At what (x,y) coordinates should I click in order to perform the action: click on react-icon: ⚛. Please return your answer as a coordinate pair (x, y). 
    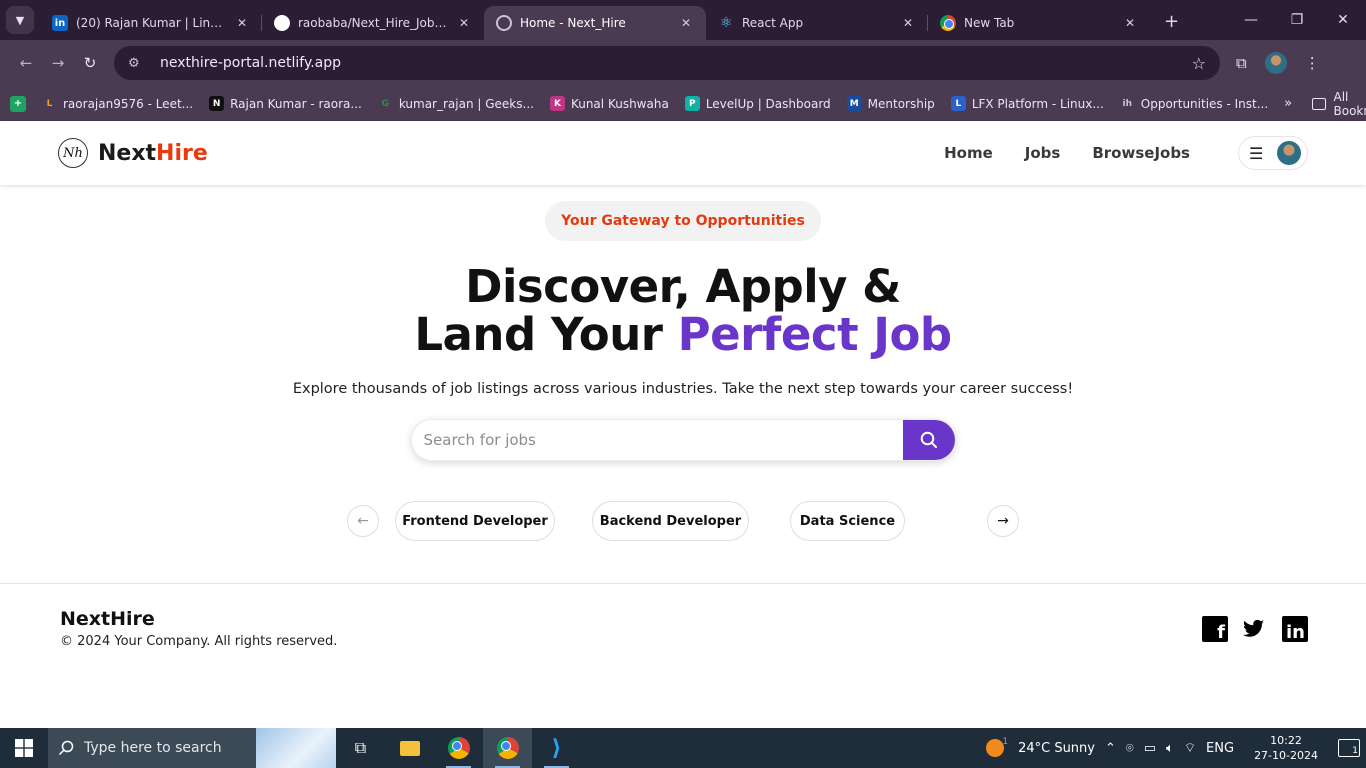
    Looking at the image, I should click on (726, 23).